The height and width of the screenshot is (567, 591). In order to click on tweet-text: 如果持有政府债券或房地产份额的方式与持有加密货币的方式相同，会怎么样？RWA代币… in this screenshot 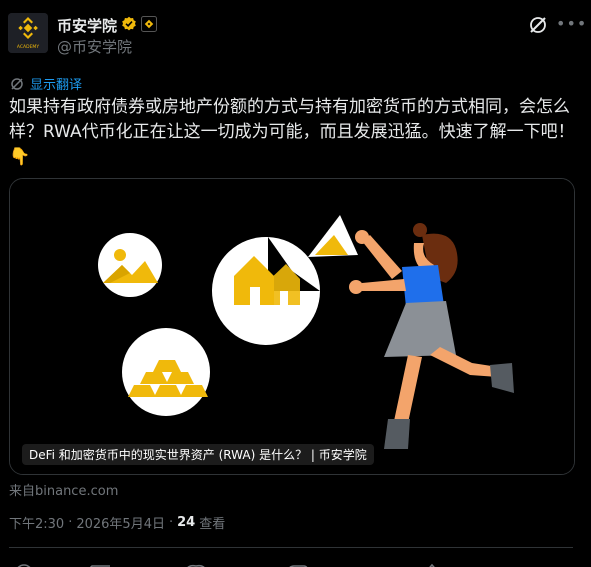, I will do `click(292, 132)`.